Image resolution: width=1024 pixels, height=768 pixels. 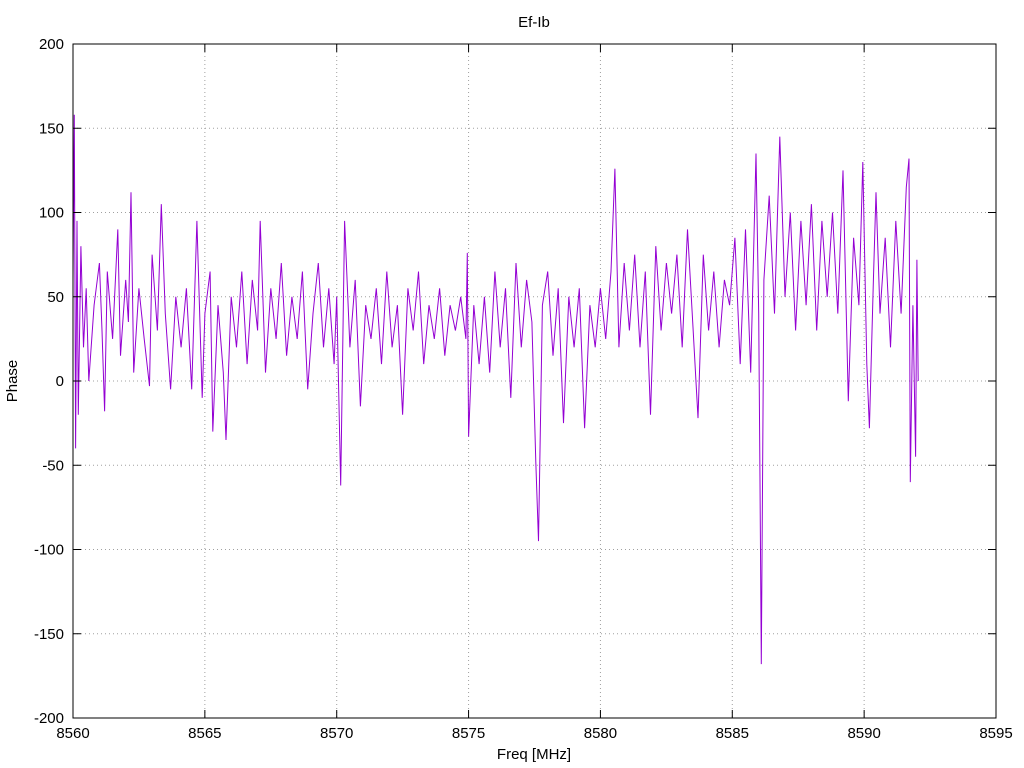 What do you see at coordinates (336, 733) in the screenshot?
I see `x-tick-label: 8570` at bounding box center [336, 733].